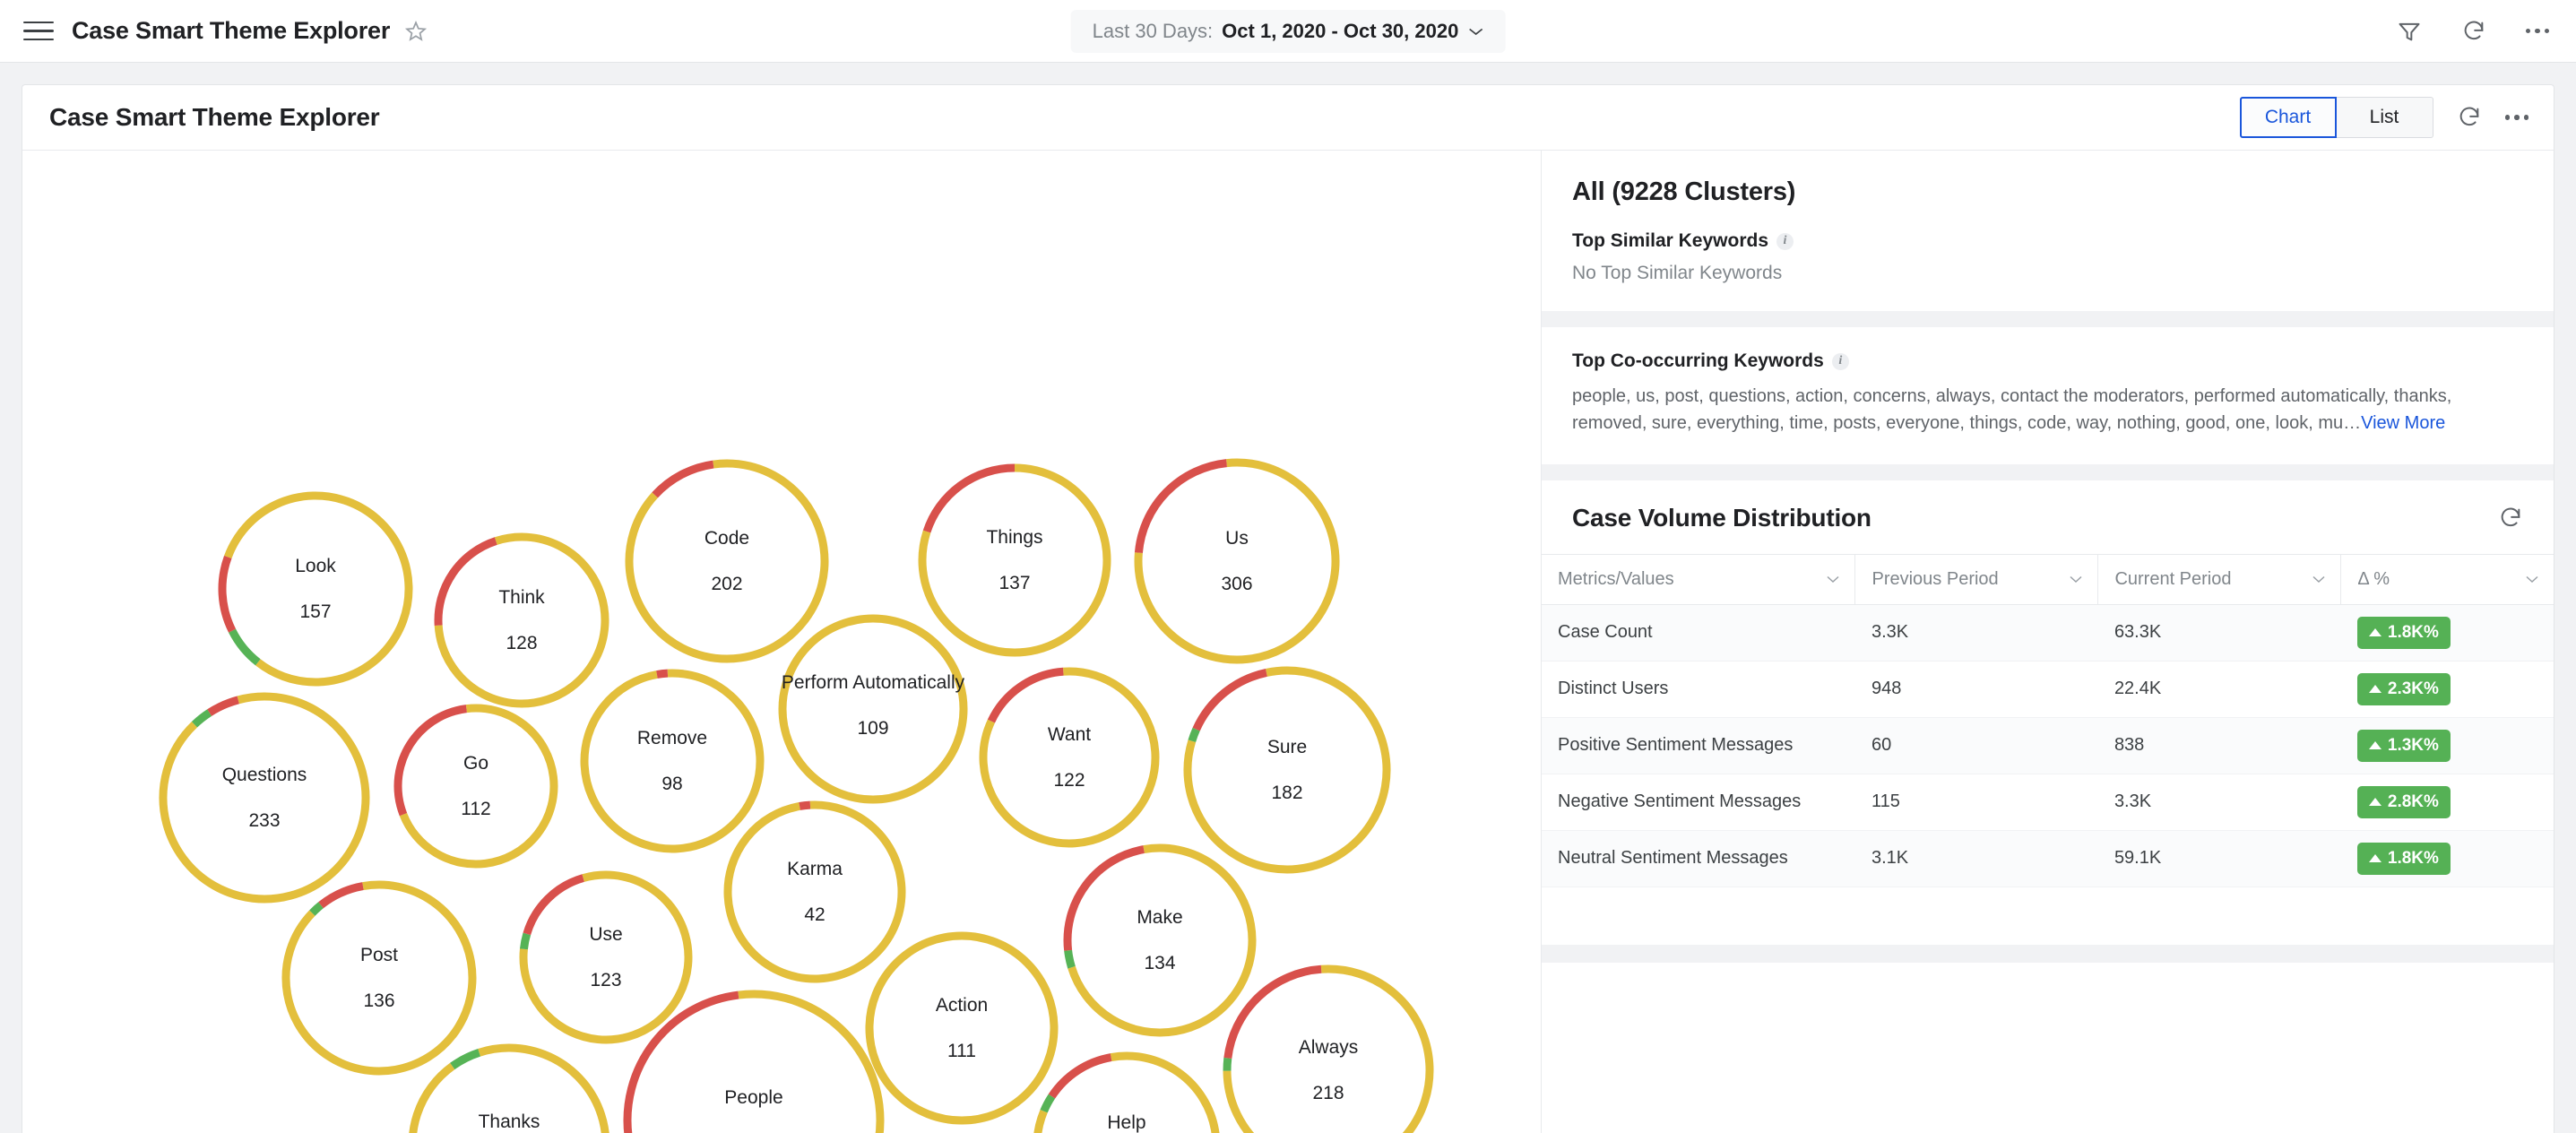  I want to click on case-volume-title: Case Volume Distribution, so click(1721, 517).